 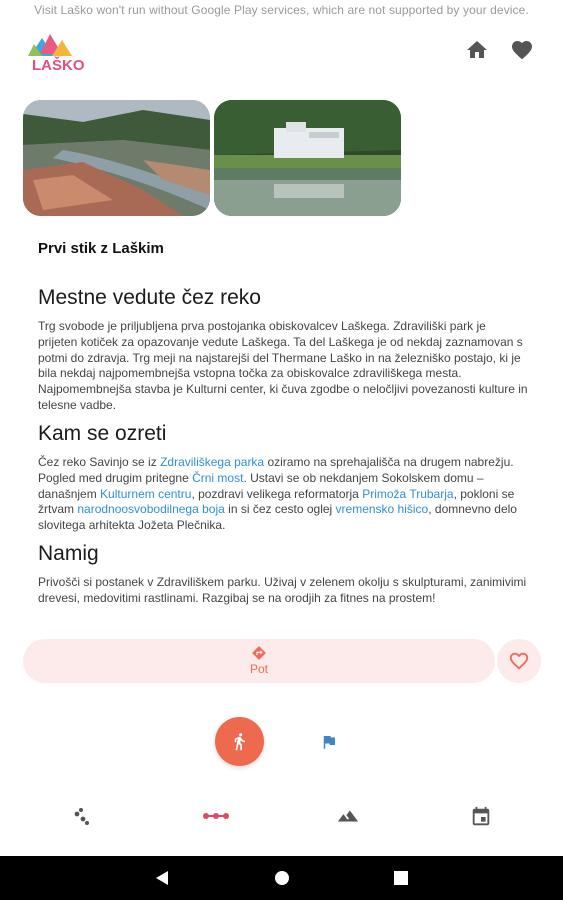 I want to click on top-app-bar: LAŠKO, so click(x=281, y=51).